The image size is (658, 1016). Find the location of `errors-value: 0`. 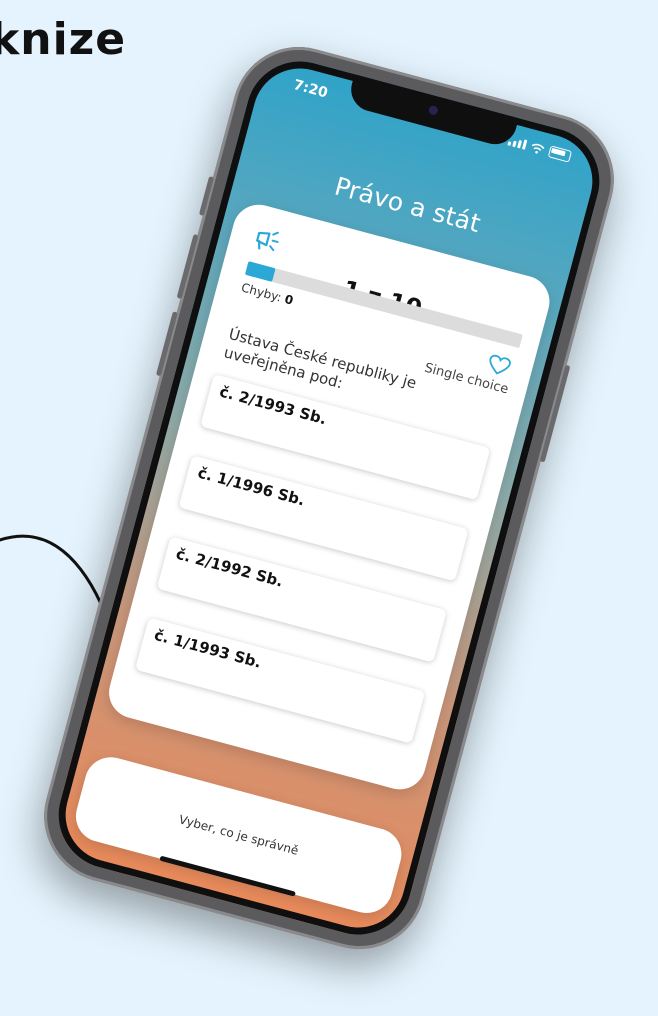

errors-value: 0 is located at coordinates (289, 300).